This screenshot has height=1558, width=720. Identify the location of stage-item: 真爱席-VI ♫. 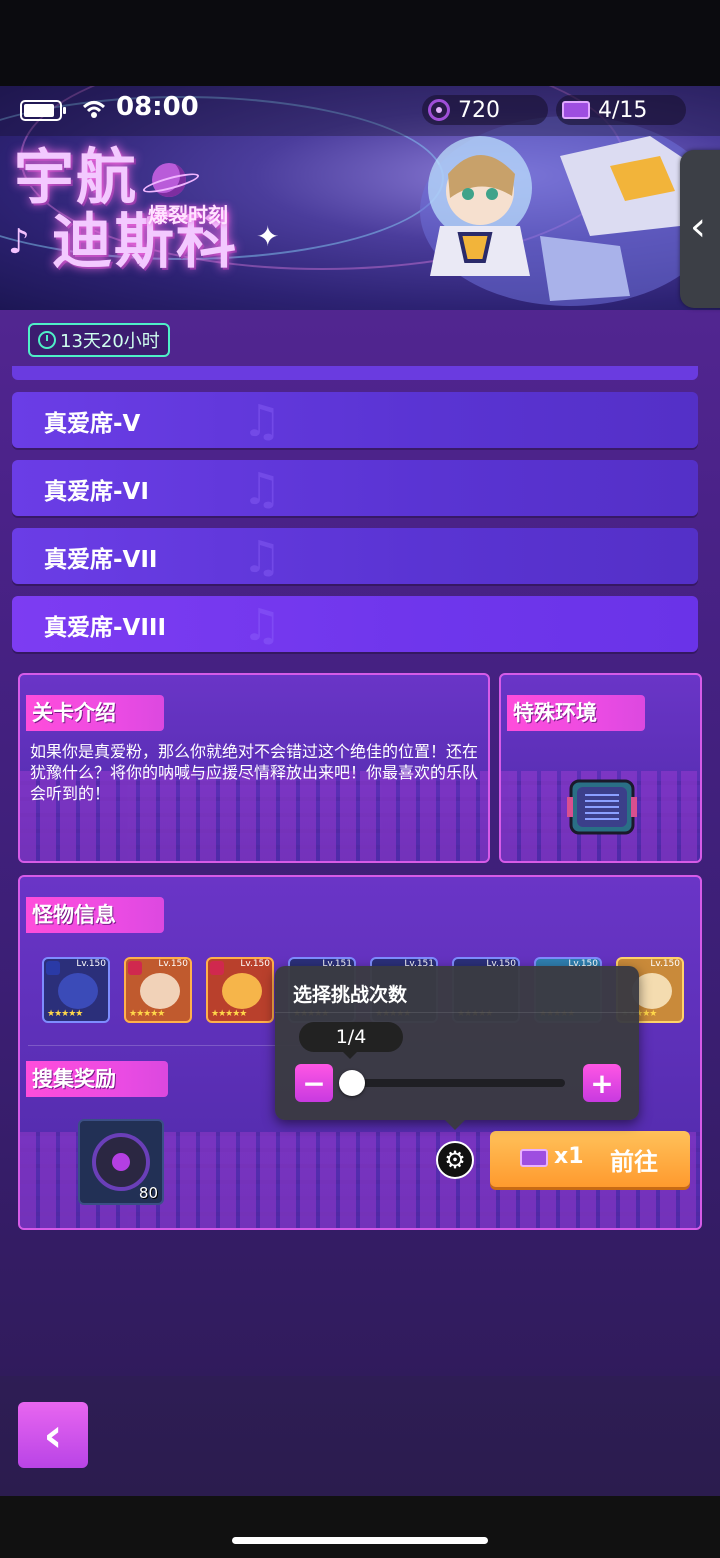
(355, 488).